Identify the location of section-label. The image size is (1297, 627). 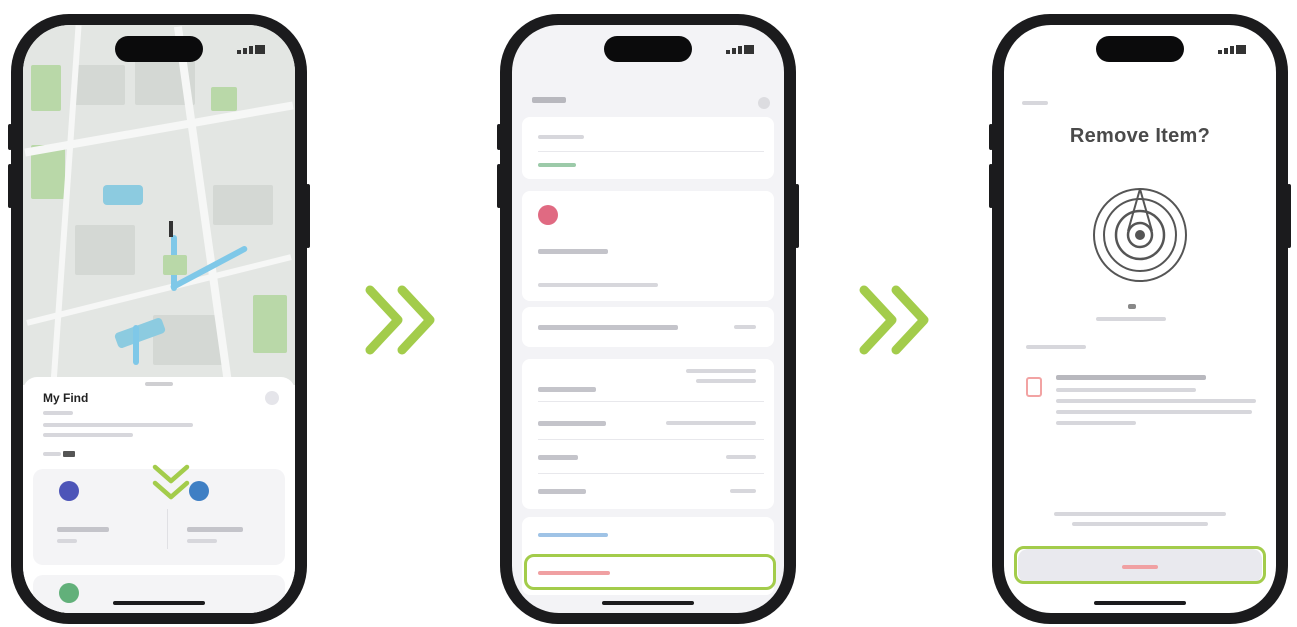
(1056, 347).